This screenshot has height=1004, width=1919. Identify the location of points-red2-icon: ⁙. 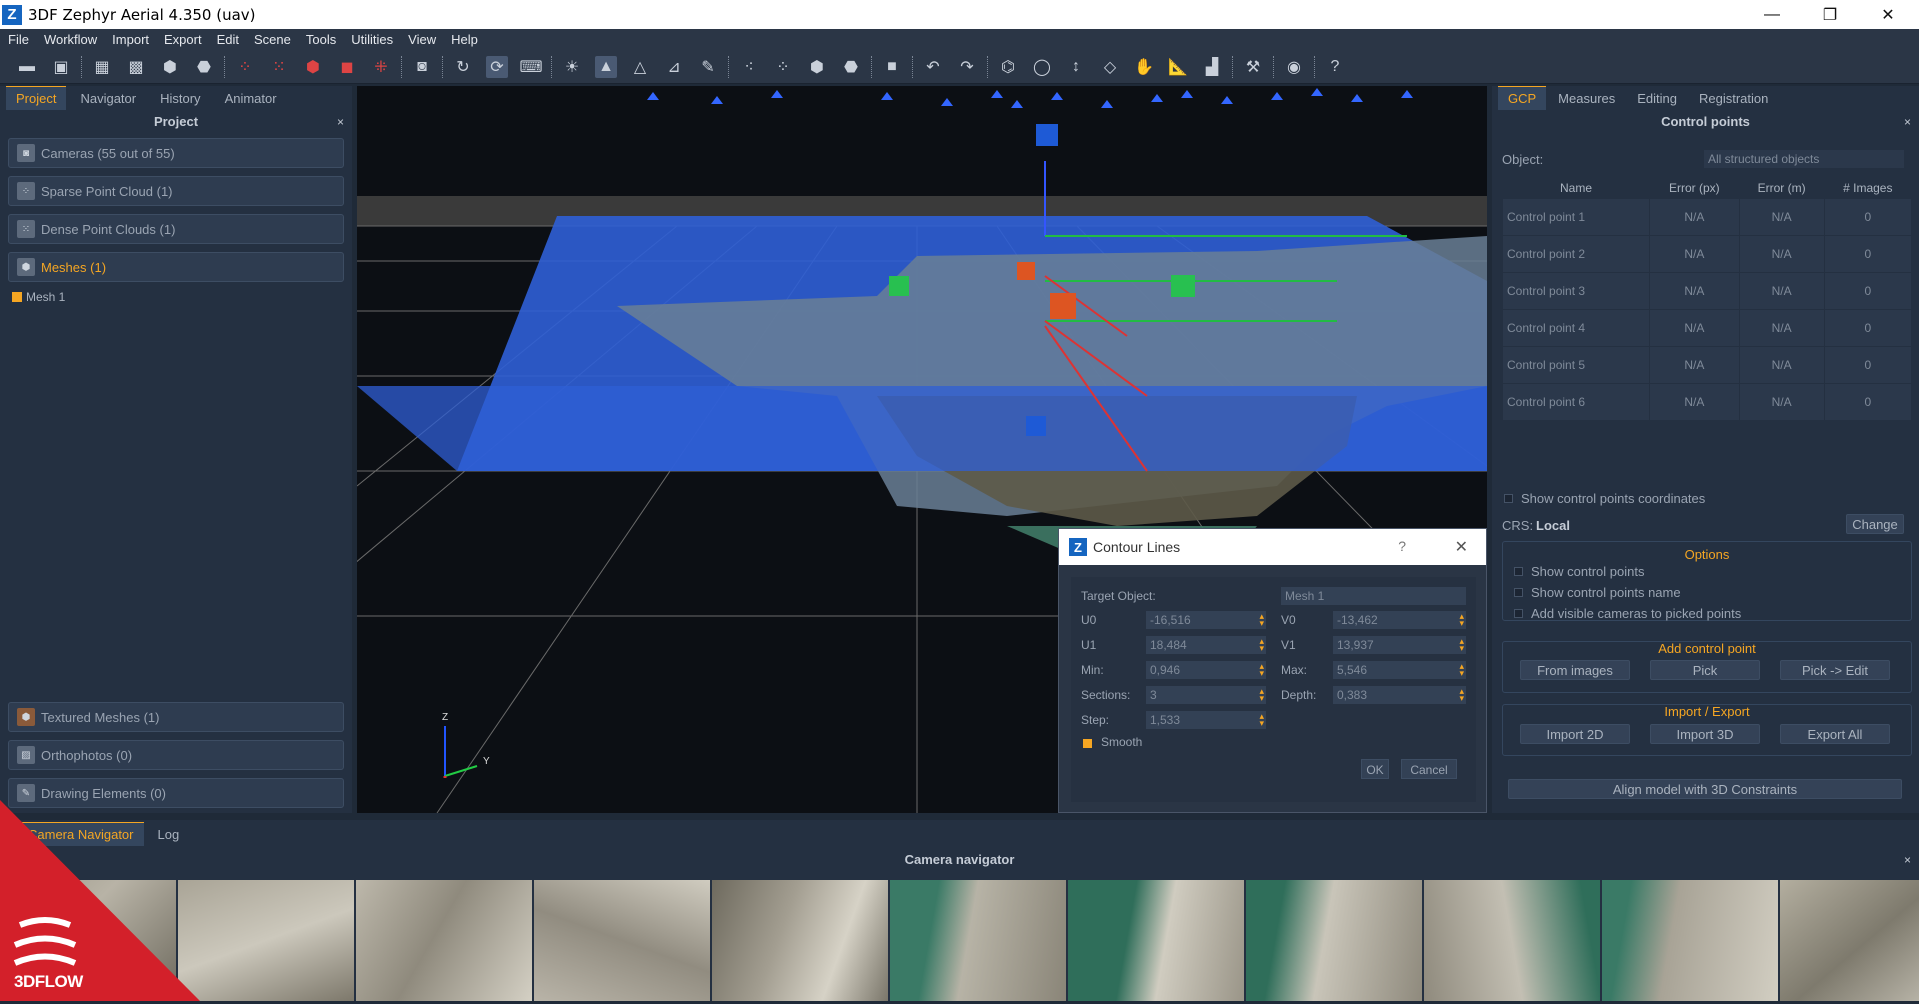
(279, 67).